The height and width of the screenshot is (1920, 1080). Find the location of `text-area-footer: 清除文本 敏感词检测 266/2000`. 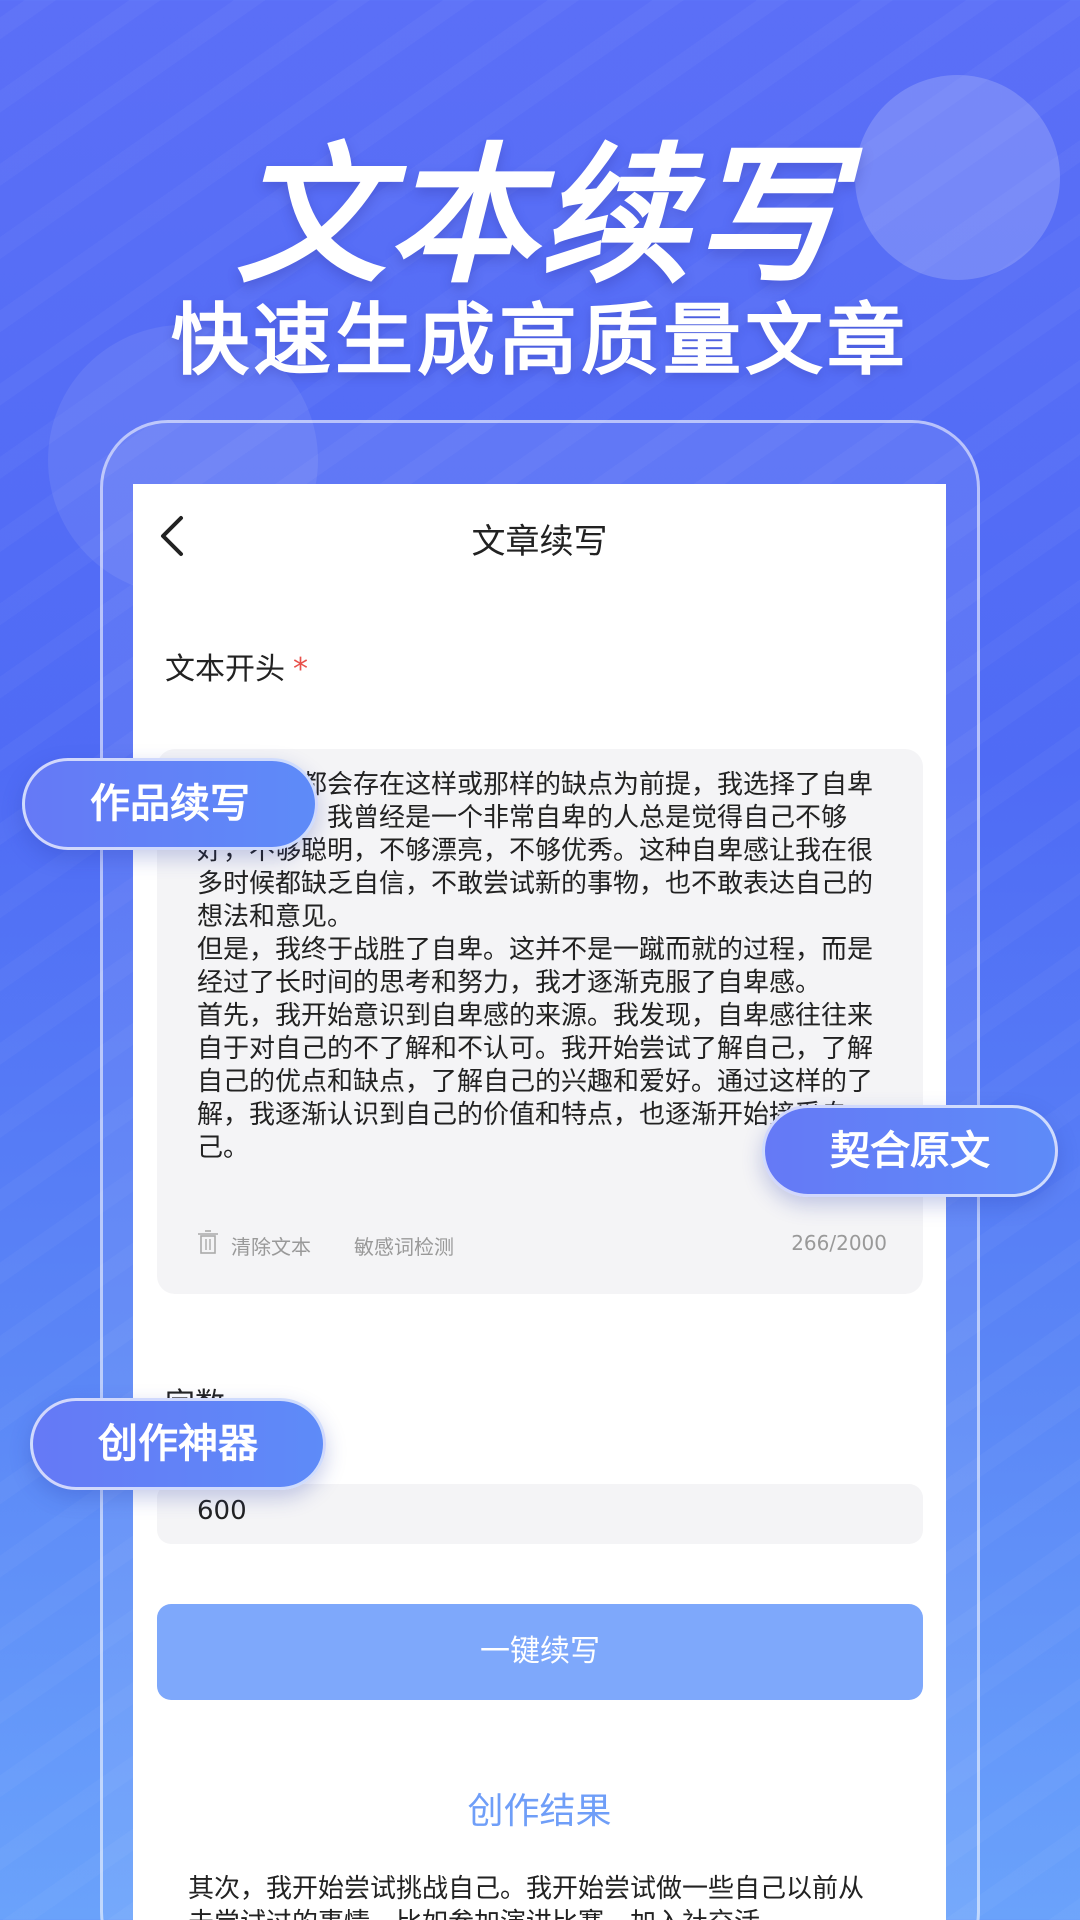

text-area-footer: 清除文本 敏感词检测 266/2000 is located at coordinates (542, 1244).